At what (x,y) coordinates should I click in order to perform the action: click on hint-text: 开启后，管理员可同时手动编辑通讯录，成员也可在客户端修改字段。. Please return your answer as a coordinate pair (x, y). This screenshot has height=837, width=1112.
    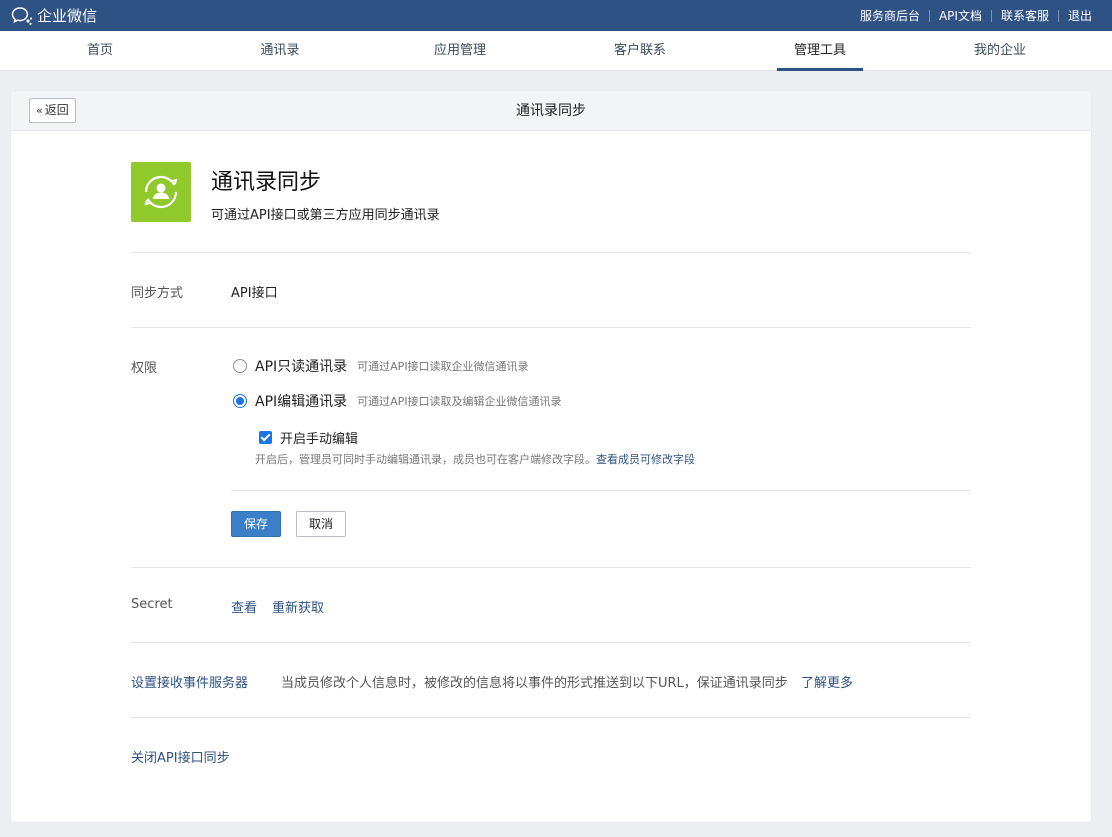
    Looking at the image, I should click on (425, 459).